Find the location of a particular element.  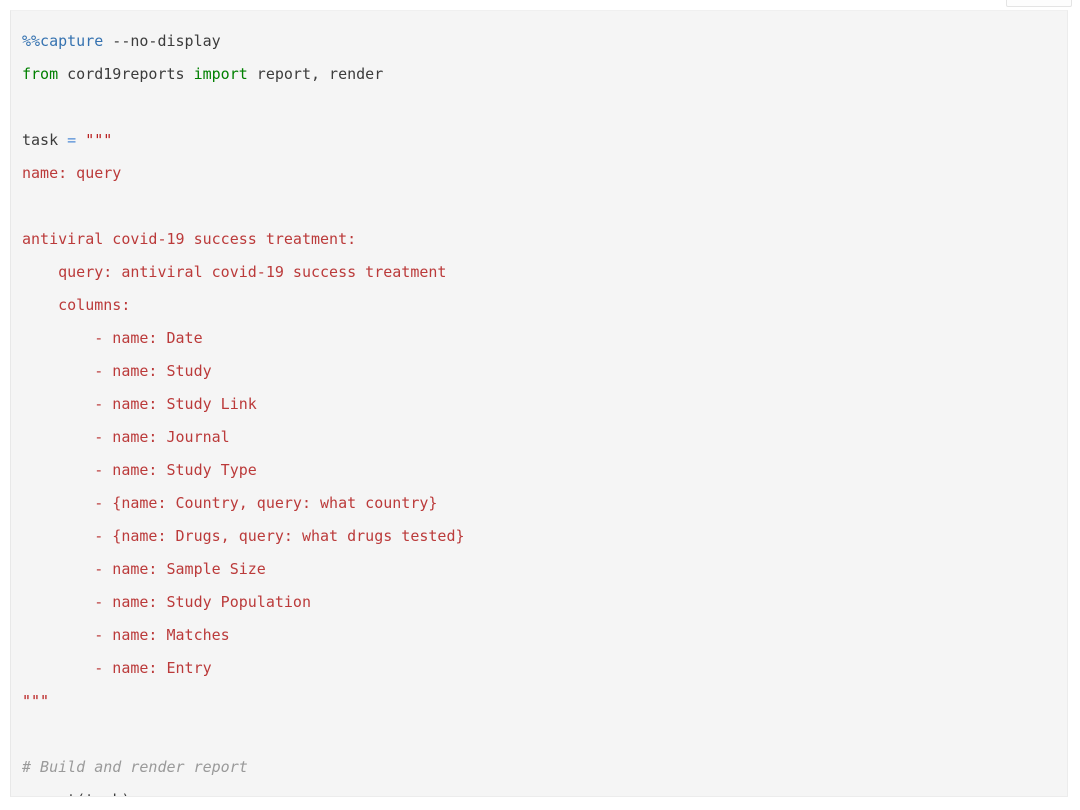

code-token: columns: is located at coordinates (76, 305).